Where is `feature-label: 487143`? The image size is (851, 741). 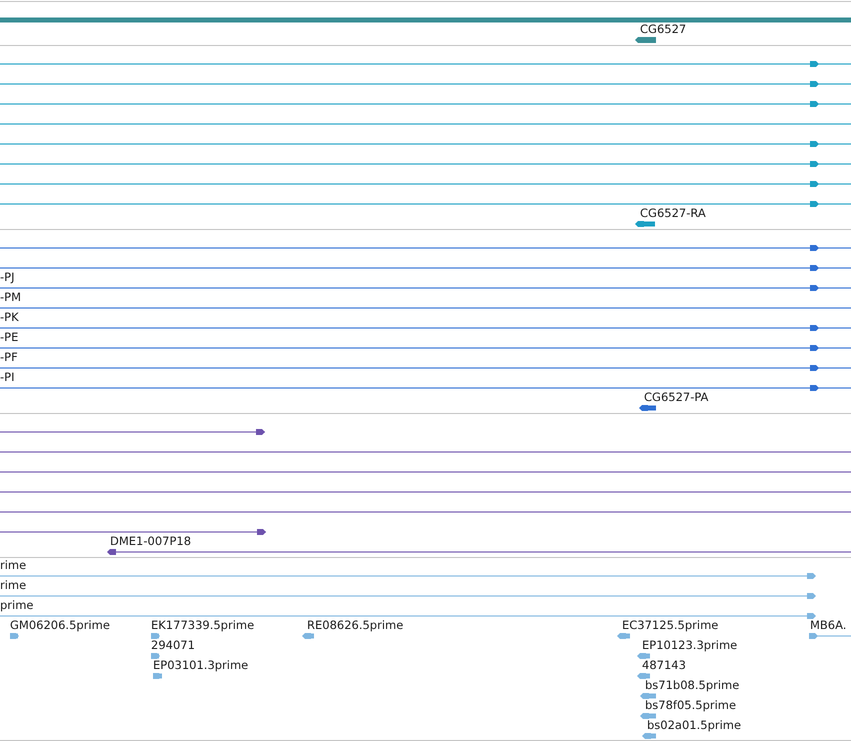 feature-label: 487143 is located at coordinates (664, 665).